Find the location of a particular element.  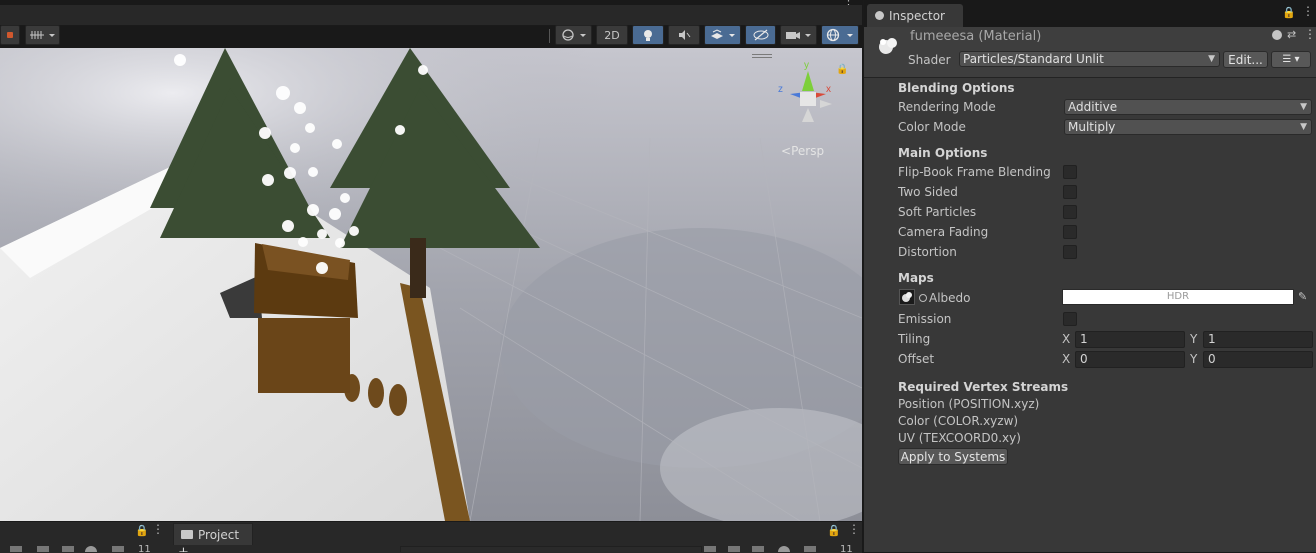

project-tab-label: Project is located at coordinates (219, 534).